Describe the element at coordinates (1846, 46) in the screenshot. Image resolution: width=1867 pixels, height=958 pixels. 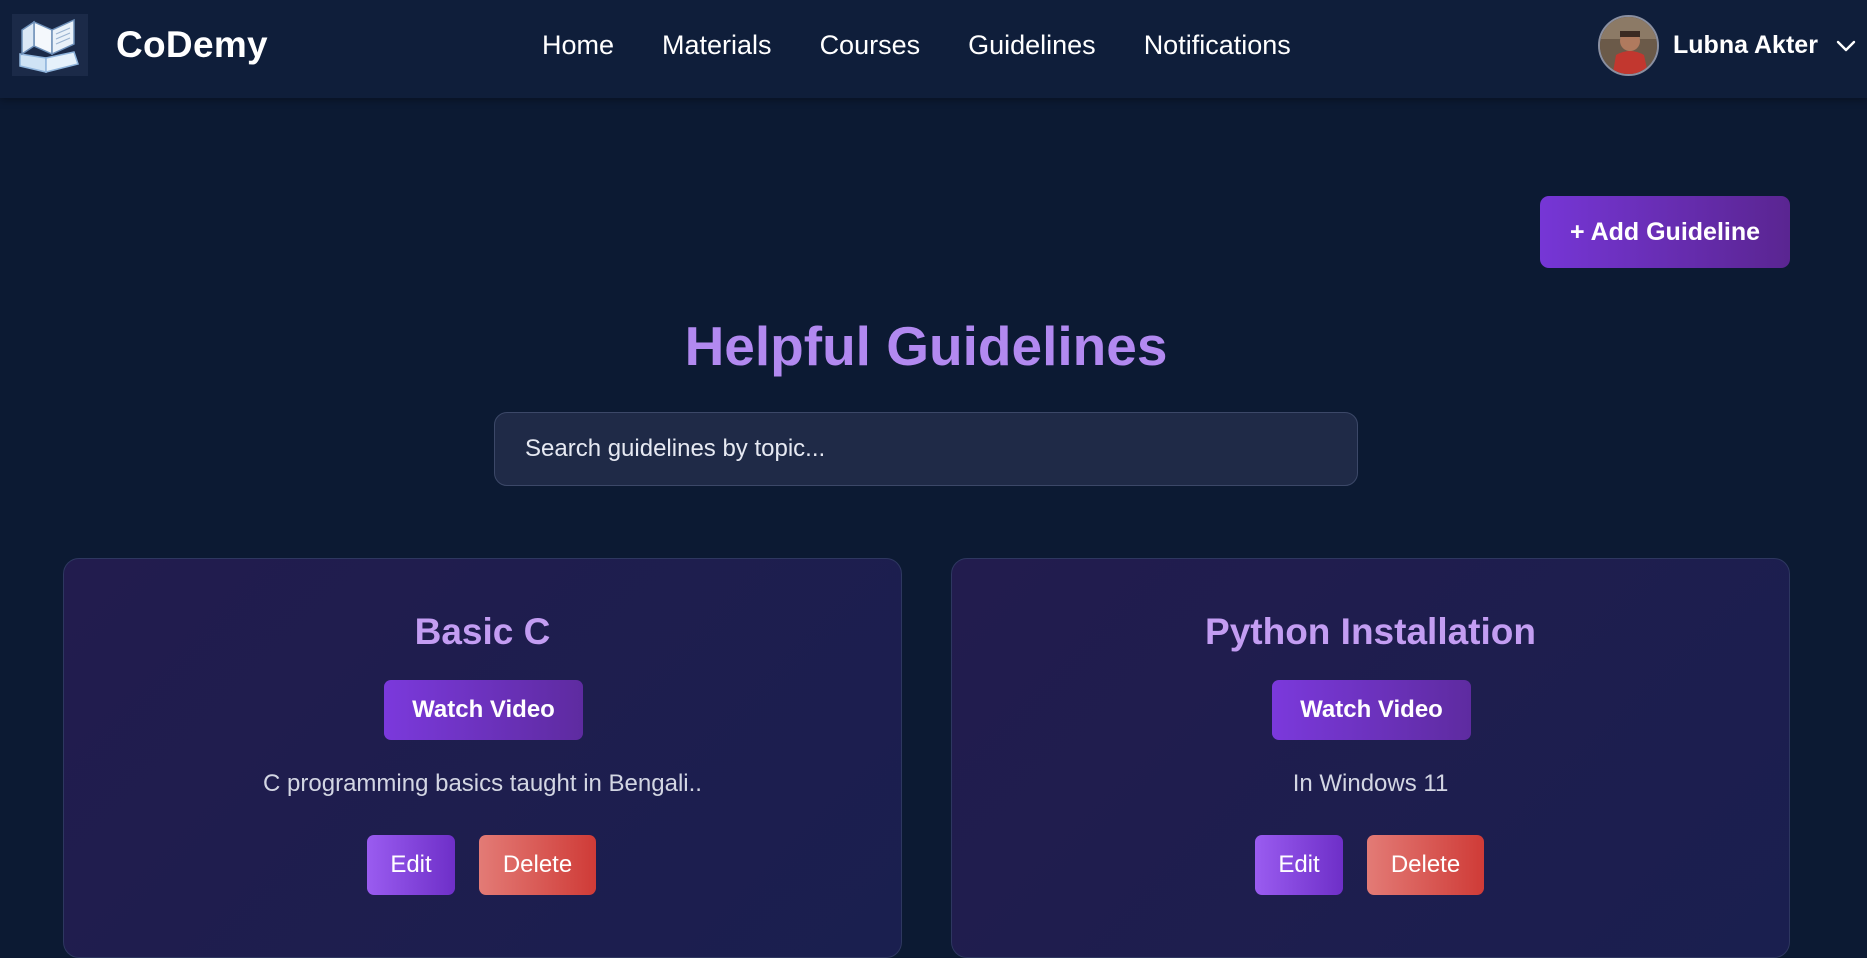
I see `chevron-down-icon` at that location.